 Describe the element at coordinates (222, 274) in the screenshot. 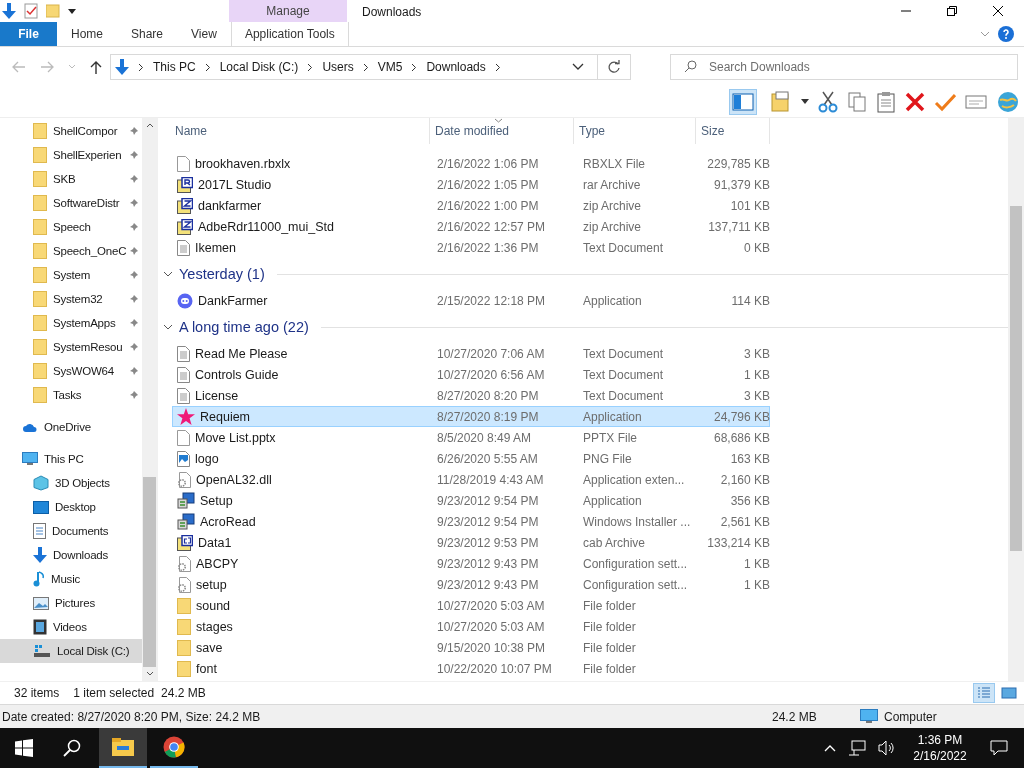

I see `group-header: Yesterday (1)` at that location.